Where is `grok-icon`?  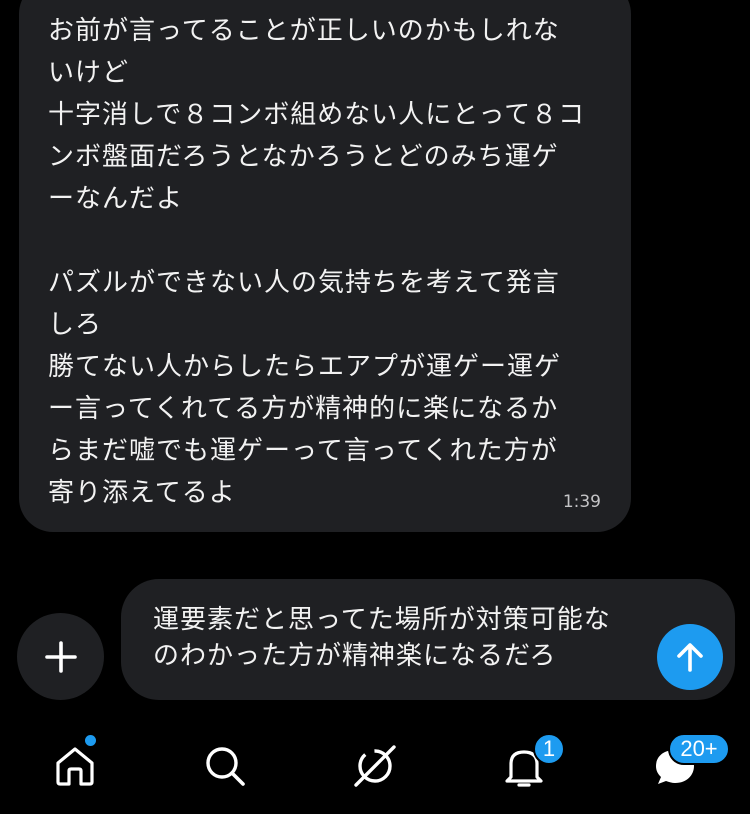
grok-icon is located at coordinates (375, 766).